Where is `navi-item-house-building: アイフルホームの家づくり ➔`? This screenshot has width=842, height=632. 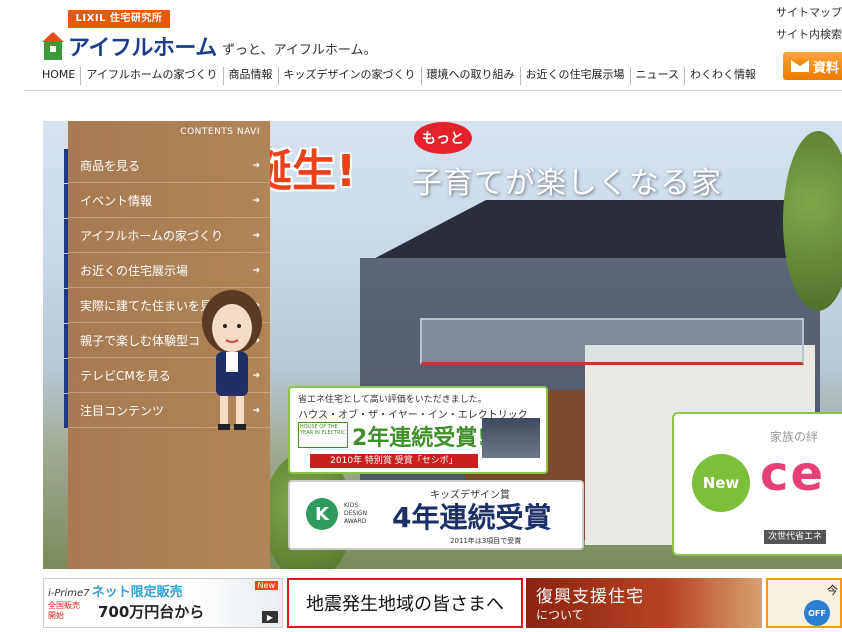
navi-item-house-building: アイフルホームの家づくり ➔ is located at coordinates (167, 236).